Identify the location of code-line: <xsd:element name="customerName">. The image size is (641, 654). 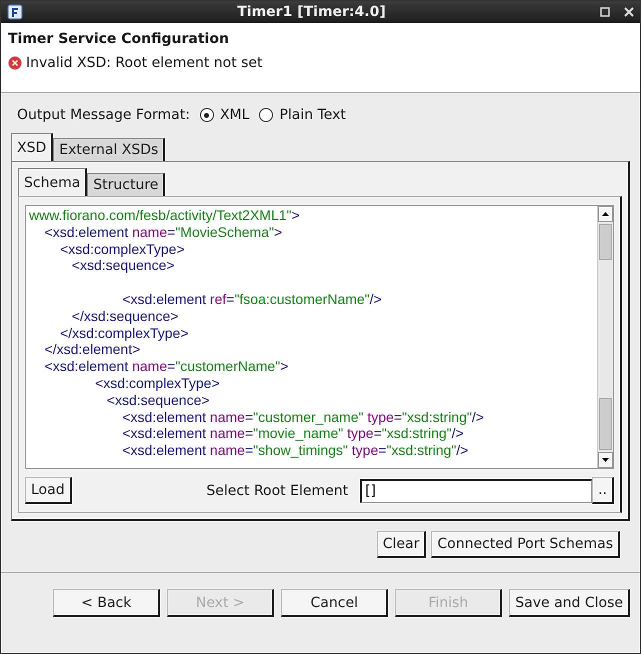
(166, 366).